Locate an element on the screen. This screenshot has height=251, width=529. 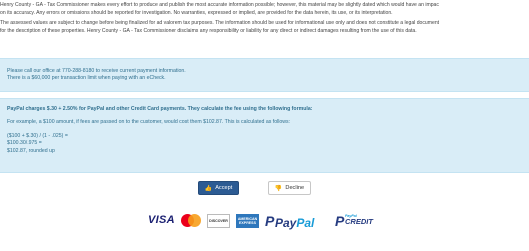
fee-calc-line: $100.30/.975 = is located at coordinates (24, 143).